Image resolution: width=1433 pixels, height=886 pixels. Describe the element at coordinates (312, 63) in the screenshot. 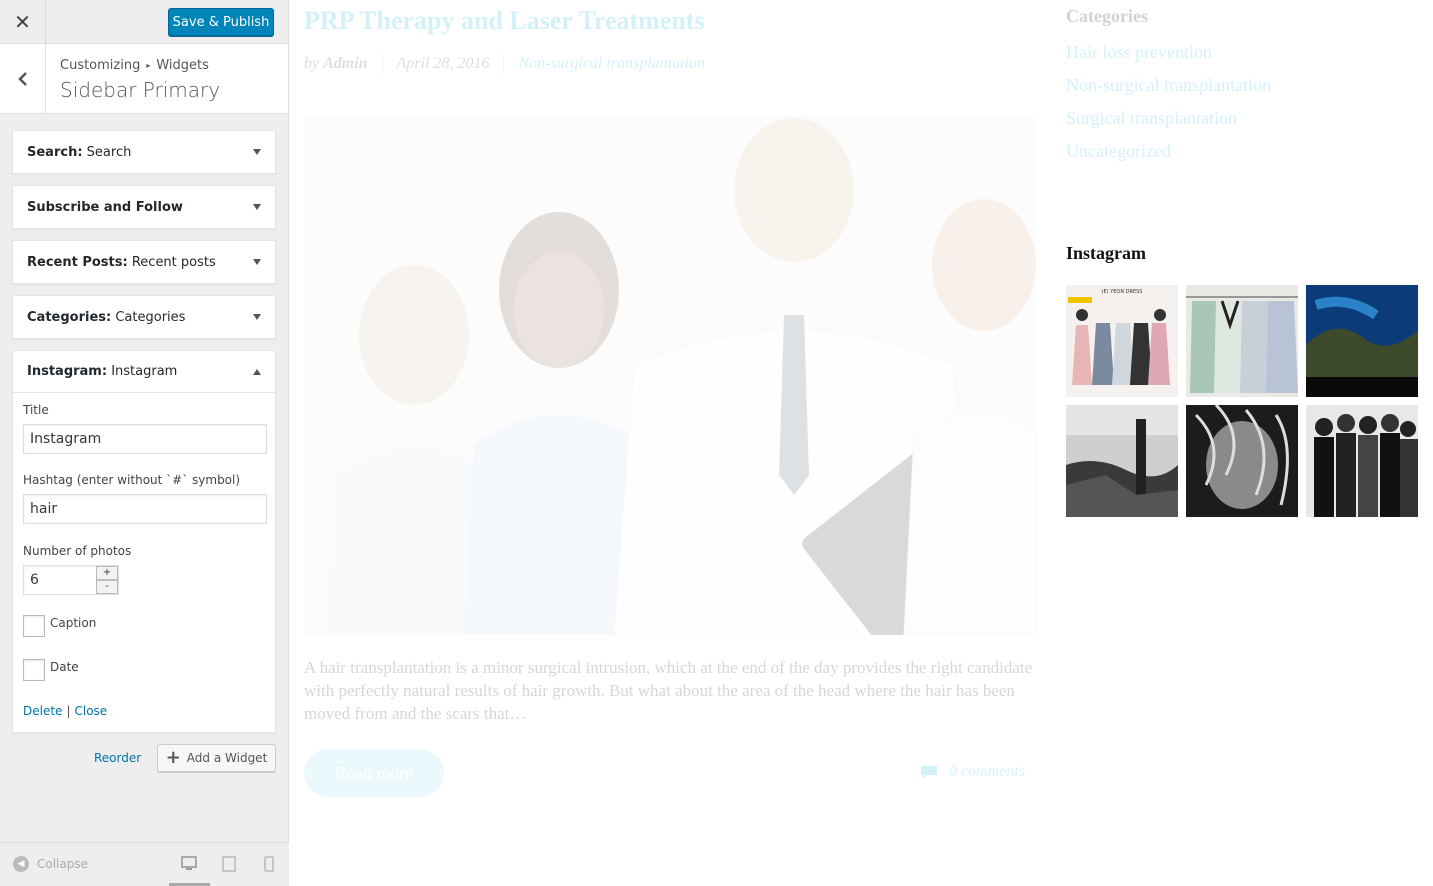

I see `by-label: by` at that location.